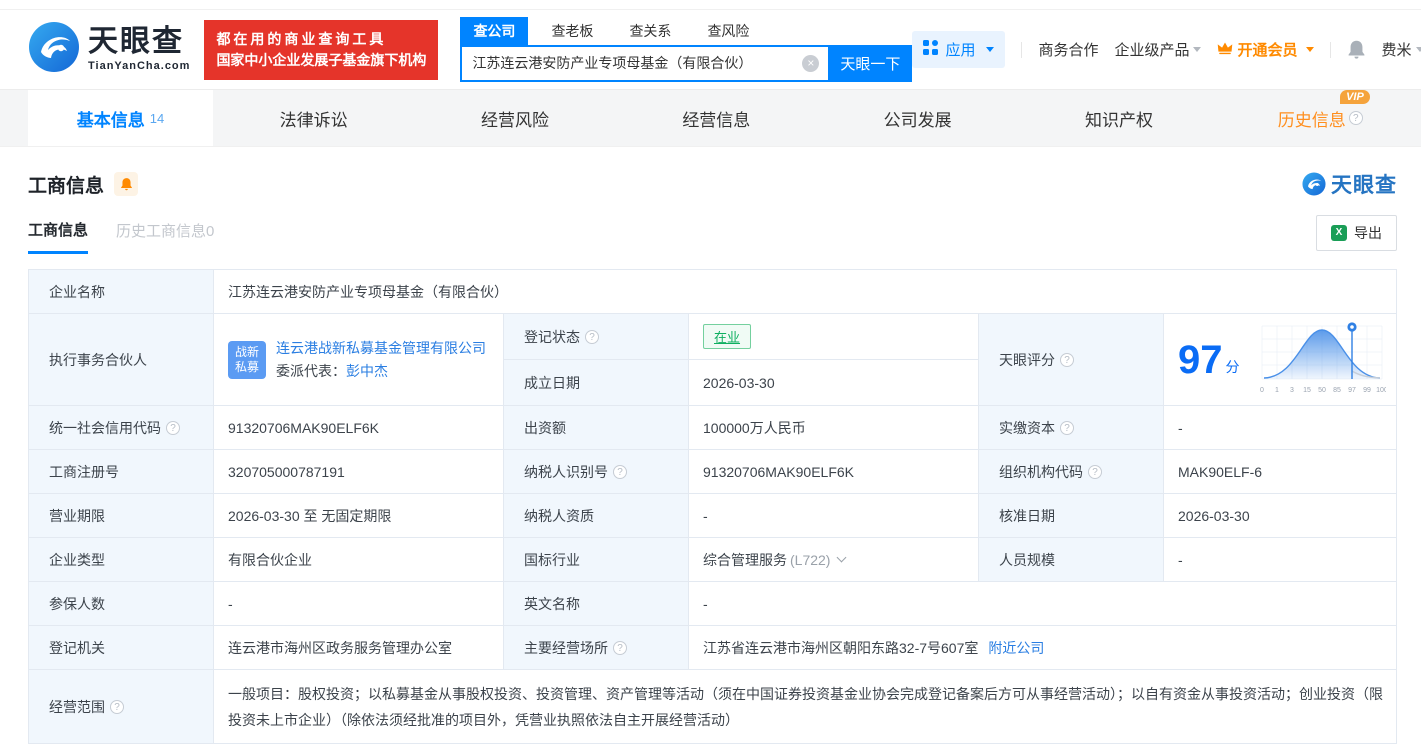 Image resolution: width=1421 pixels, height=753 pixels. I want to click on reg-authority-label: 登记机关, so click(121, 648).